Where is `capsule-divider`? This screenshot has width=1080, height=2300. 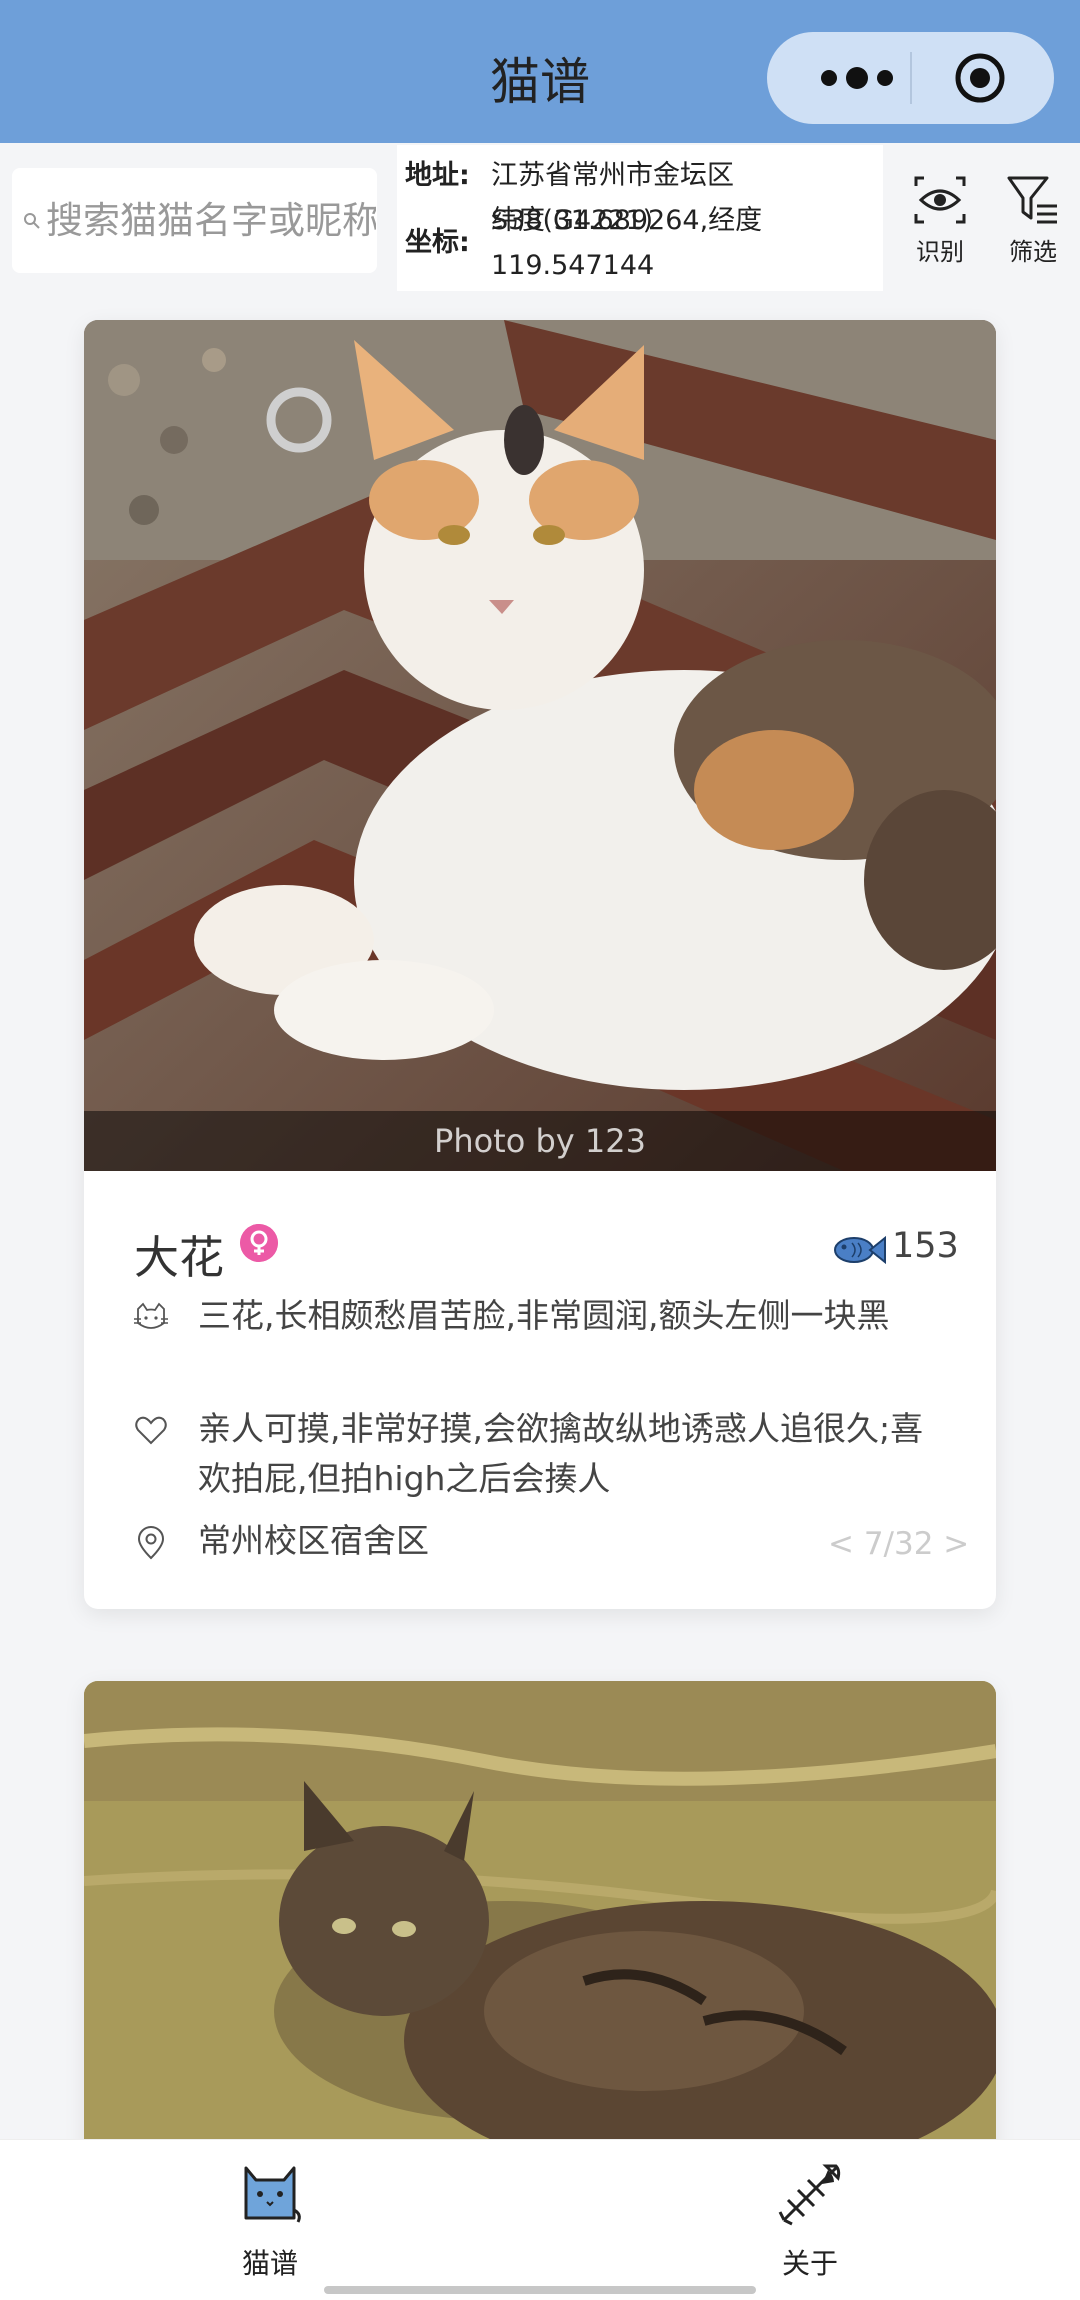 capsule-divider is located at coordinates (911, 78).